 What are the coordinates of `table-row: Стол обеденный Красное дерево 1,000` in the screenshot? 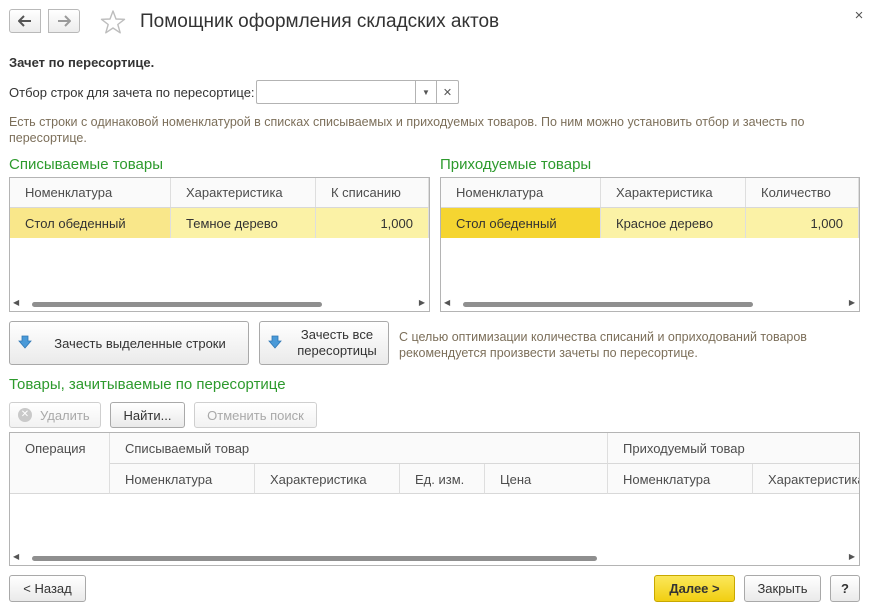 It's located at (650, 223).